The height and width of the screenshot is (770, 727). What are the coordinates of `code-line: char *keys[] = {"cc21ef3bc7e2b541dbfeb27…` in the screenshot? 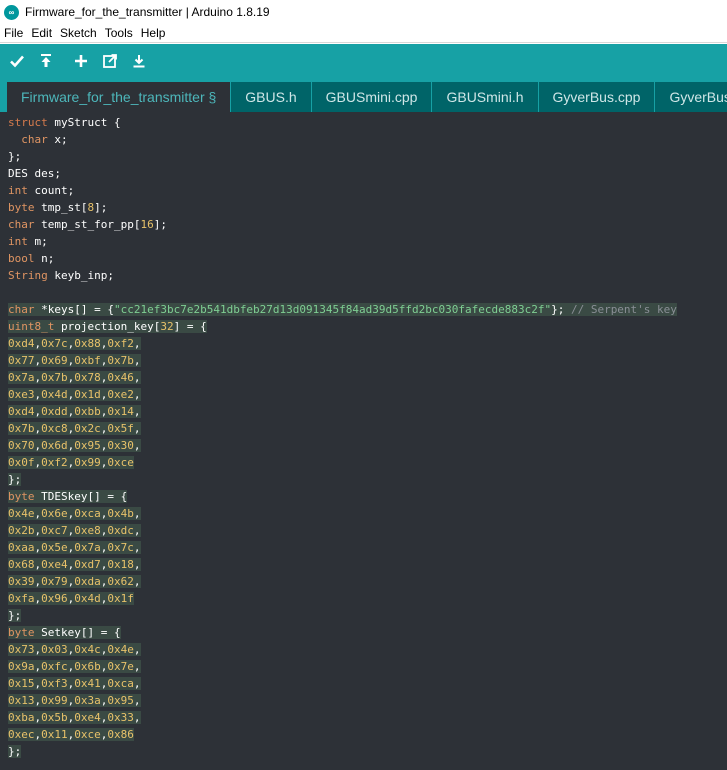 It's located at (367, 309).